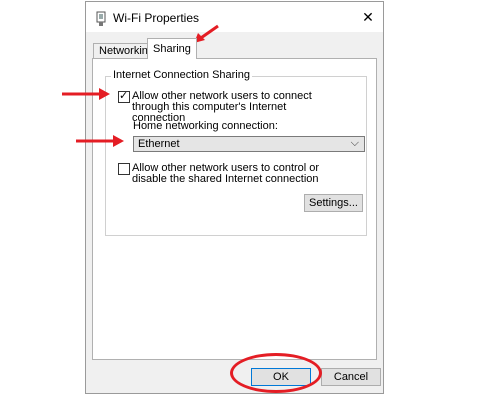  I want to click on window-title: Wi-Fi Properties, so click(156, 18).